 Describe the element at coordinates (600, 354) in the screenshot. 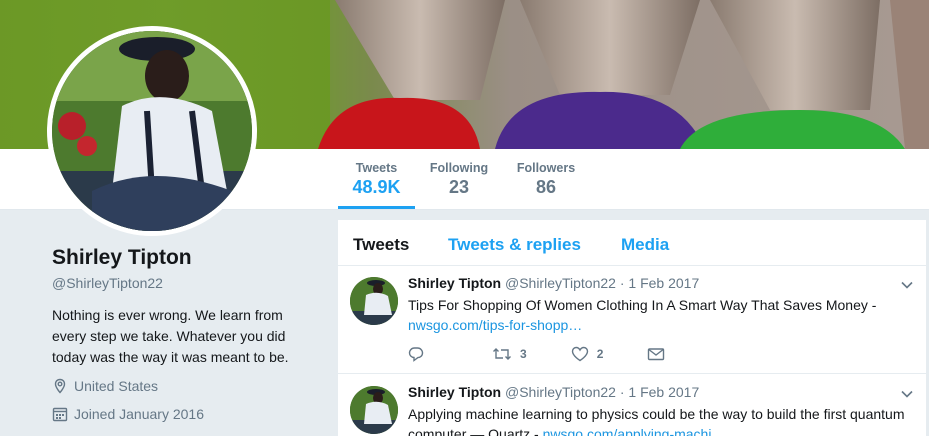

I see `like-count: 2` at that location.